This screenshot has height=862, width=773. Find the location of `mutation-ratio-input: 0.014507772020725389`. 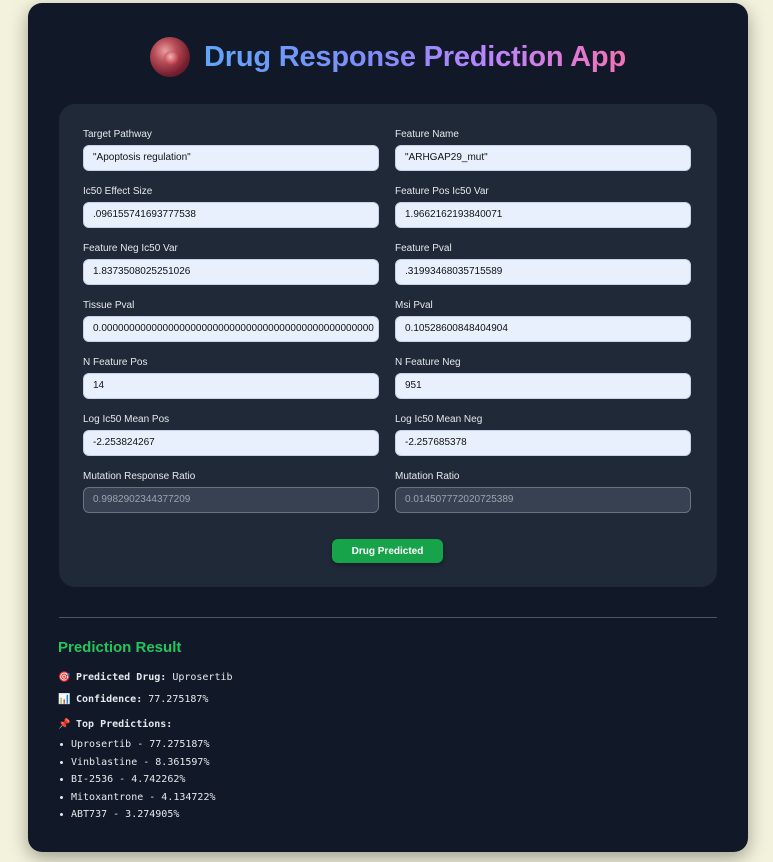

mutation-ratio-input: 0.014507772020725389 is located at coordinates (543, 500).